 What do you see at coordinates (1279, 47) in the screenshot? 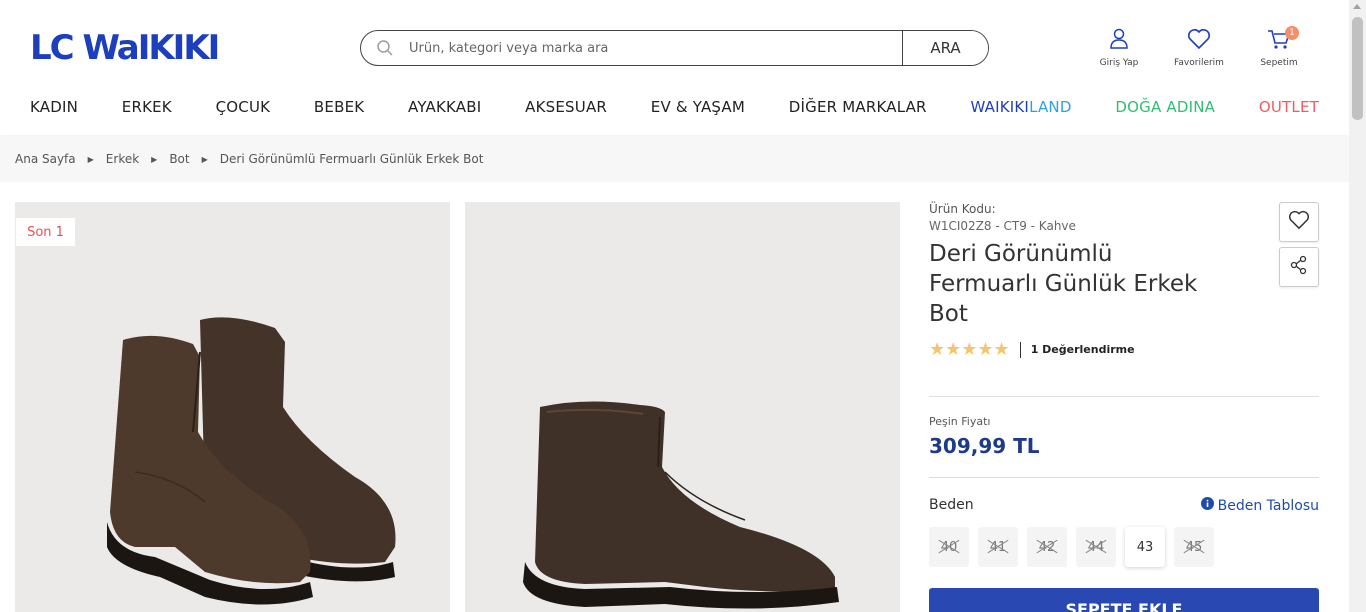
I see `cart-button: 1 Sepetim` at bounding box center [1279, 47].